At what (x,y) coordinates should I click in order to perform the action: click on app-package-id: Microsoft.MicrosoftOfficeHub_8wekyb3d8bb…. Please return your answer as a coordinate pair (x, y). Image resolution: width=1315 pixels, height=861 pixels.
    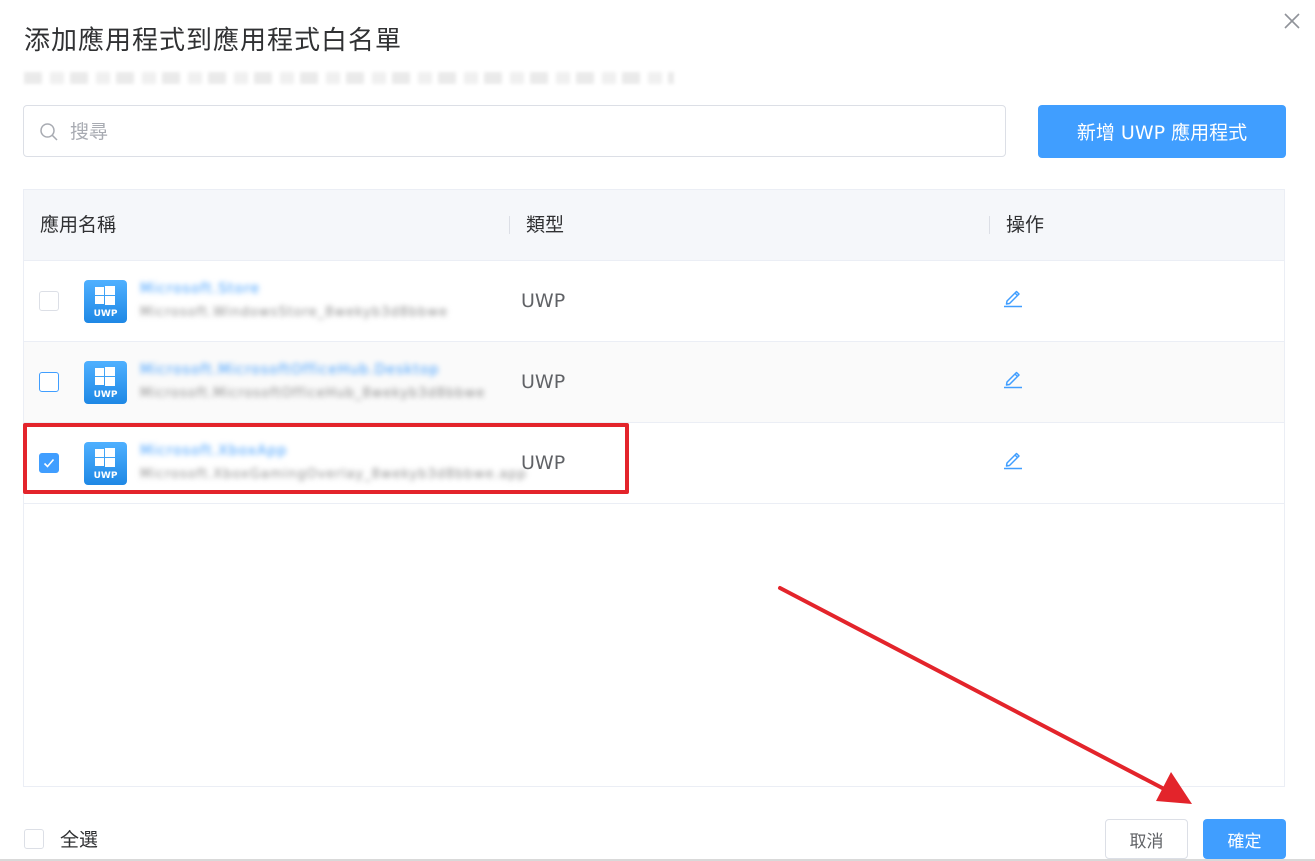
    Looking at the image, I should click on (313, 393).